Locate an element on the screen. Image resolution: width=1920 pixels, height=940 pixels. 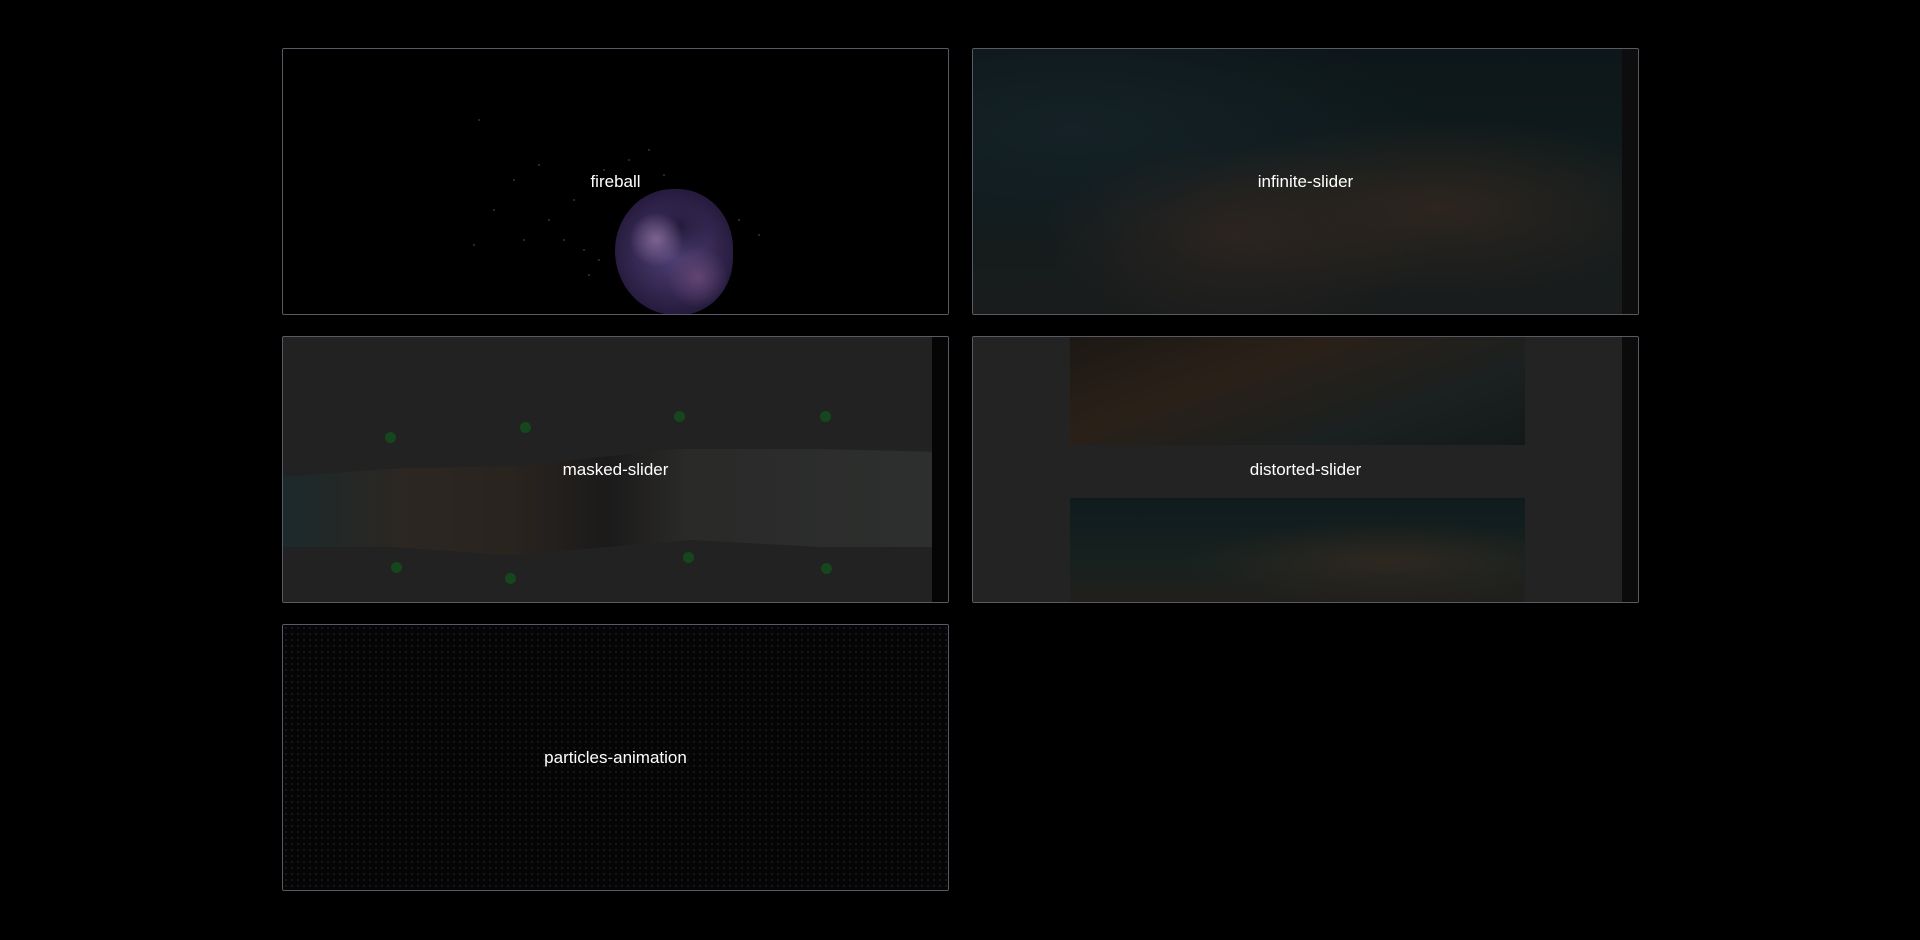
infinite-slider-preview is located at coordinates (1305, 181).